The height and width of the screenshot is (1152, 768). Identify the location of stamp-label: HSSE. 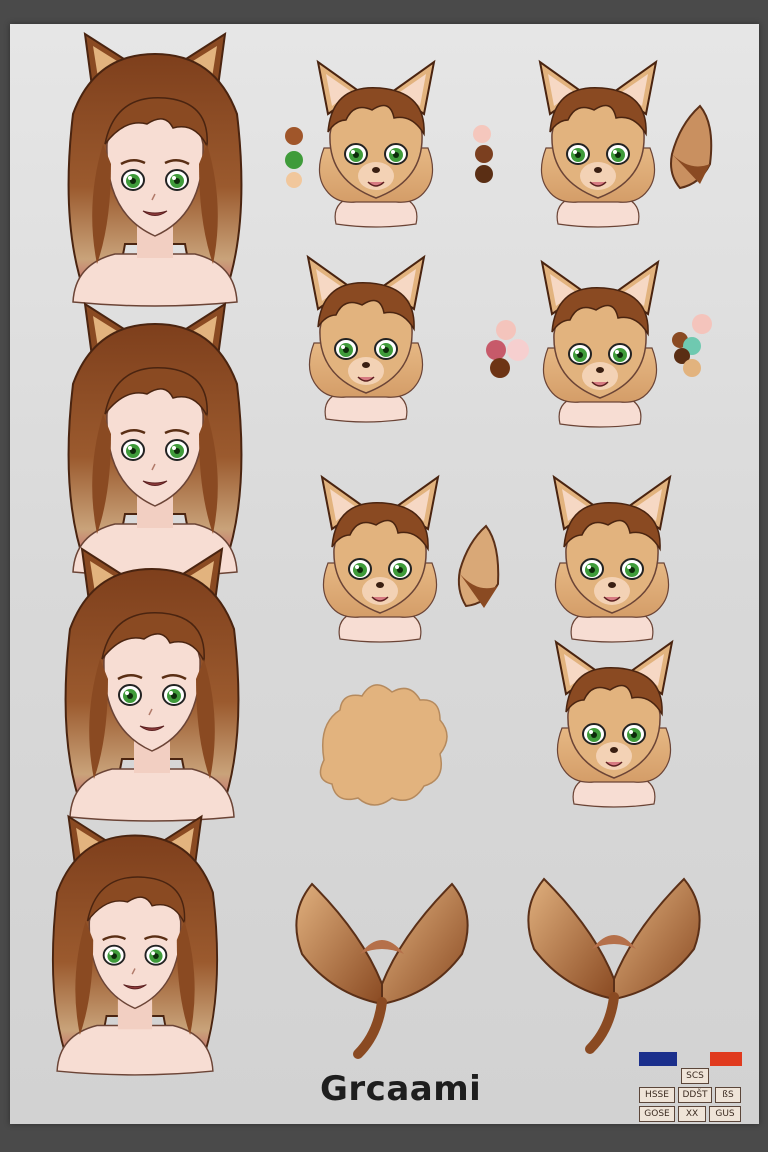
(657, 1095).